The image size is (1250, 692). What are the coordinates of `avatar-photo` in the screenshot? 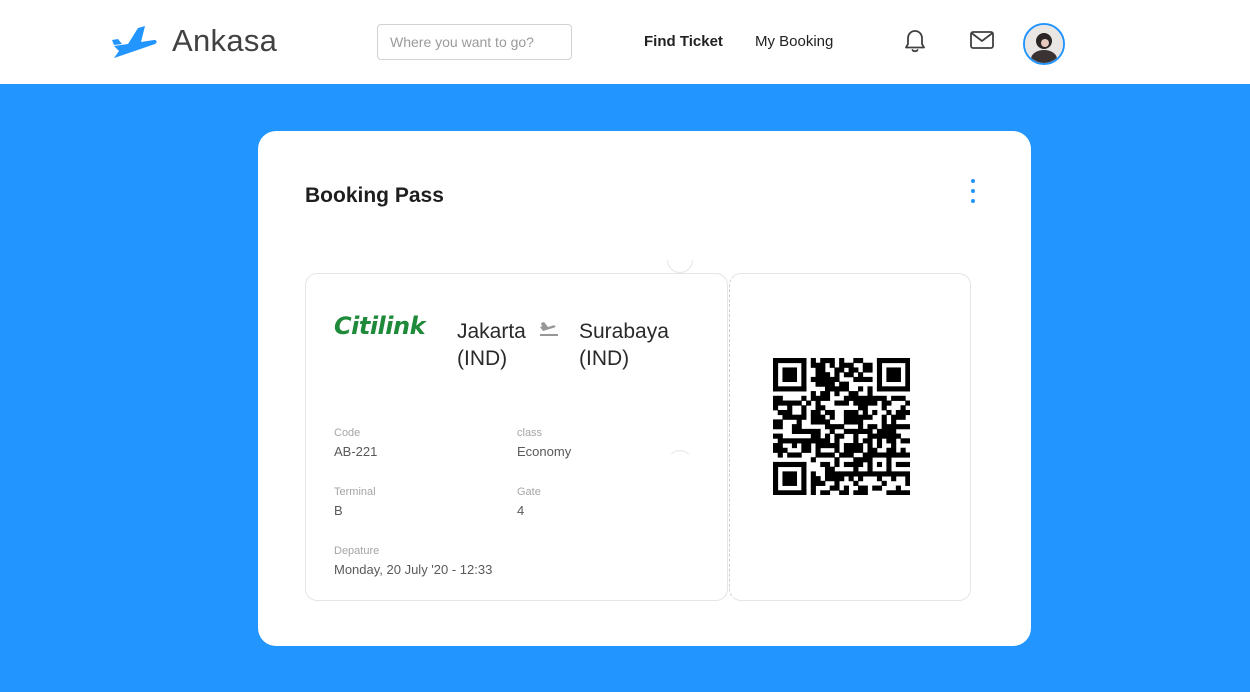 It's located at (1044, 44).